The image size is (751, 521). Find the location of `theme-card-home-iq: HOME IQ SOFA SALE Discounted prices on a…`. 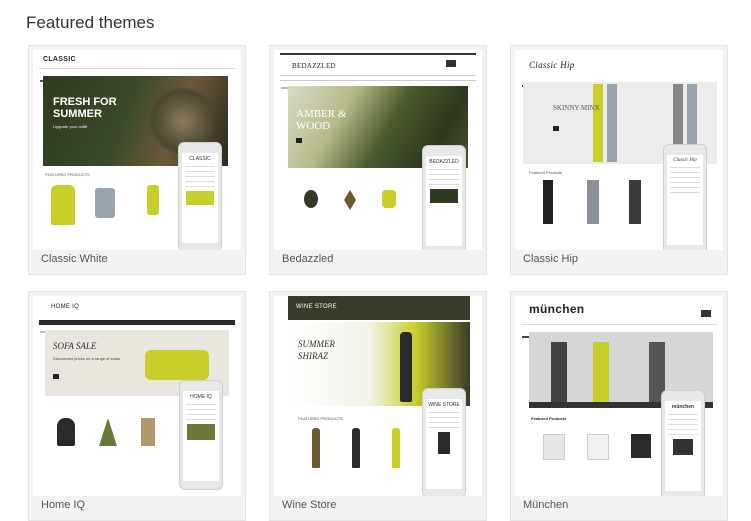

theme-card-home-iq: HOME IQ SOFA SALE Discounted prices on a… is located at coordinates (137, 406).